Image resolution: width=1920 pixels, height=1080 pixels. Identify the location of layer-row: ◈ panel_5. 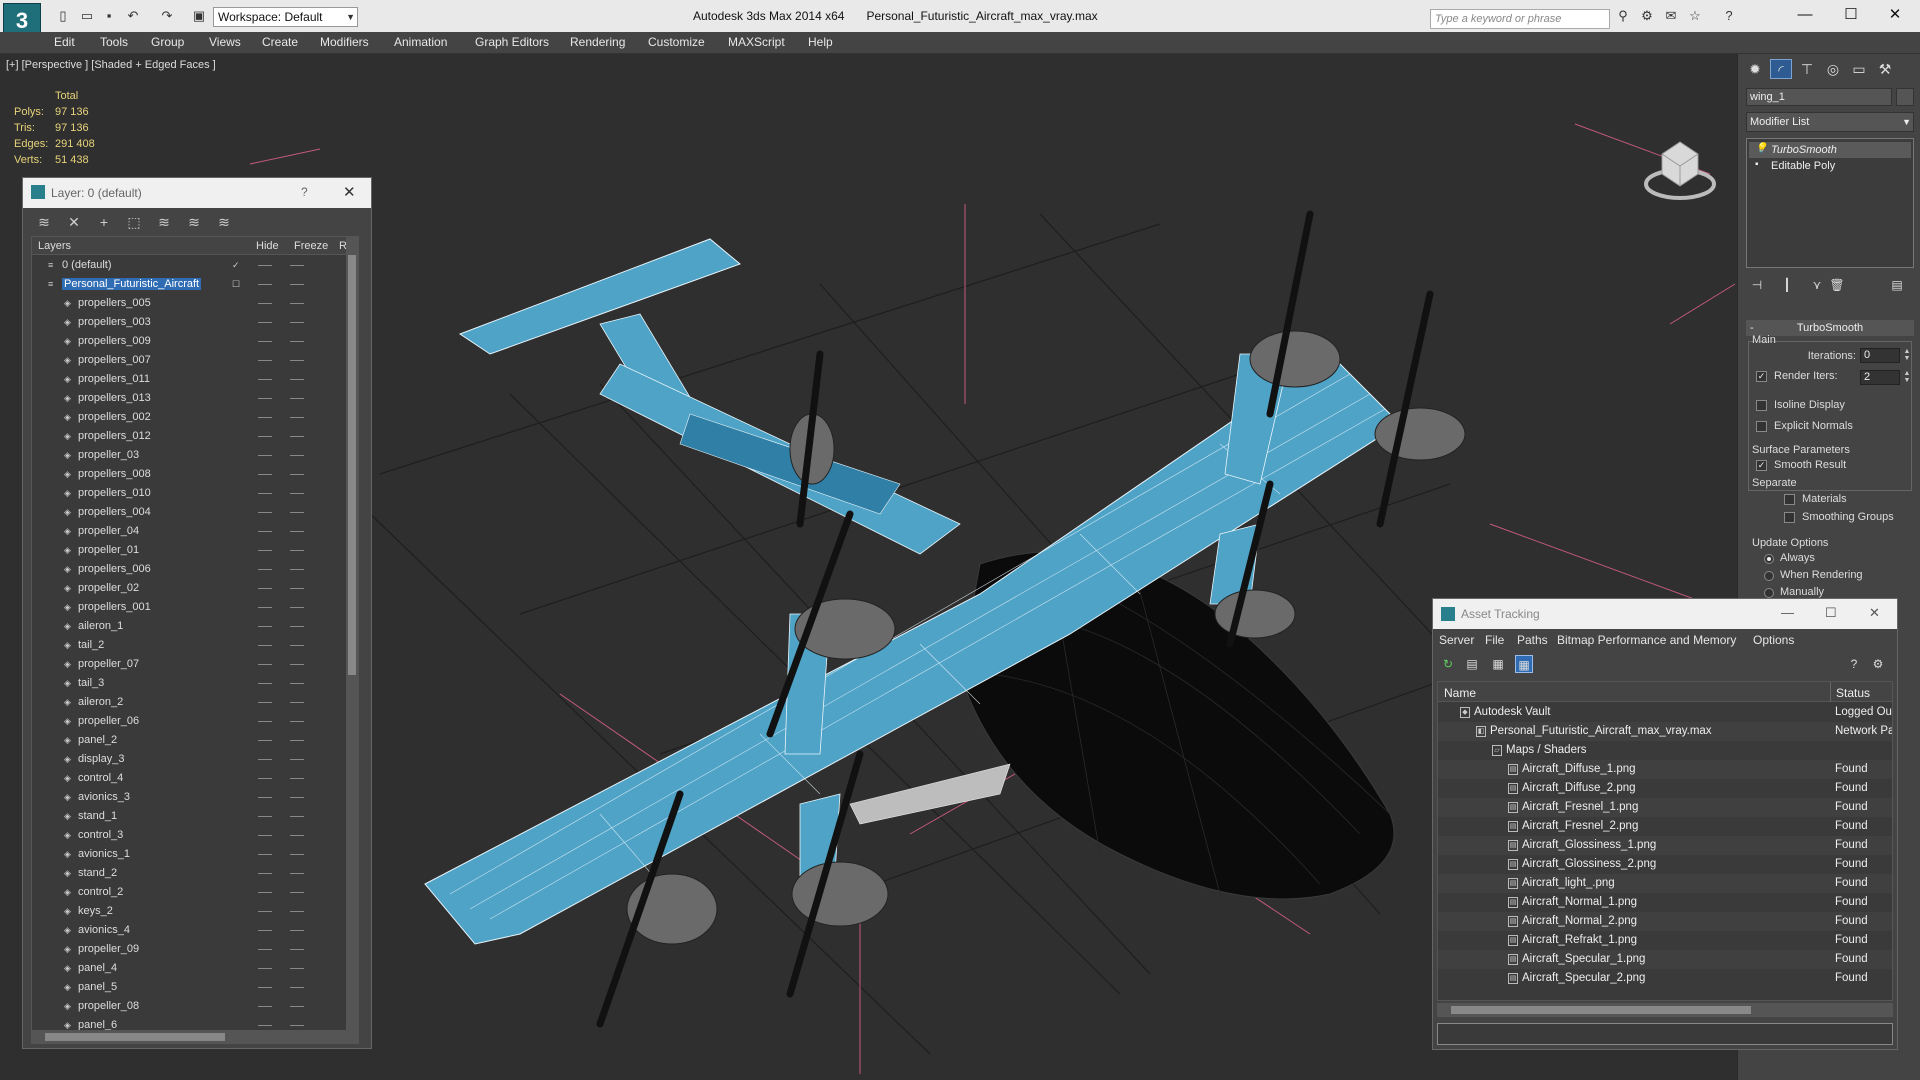
(190, 987).